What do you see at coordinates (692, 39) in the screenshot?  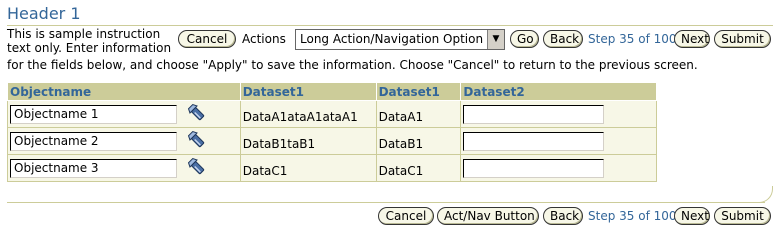 I see `top-next-button: Next` at bounding box center [692, 39].